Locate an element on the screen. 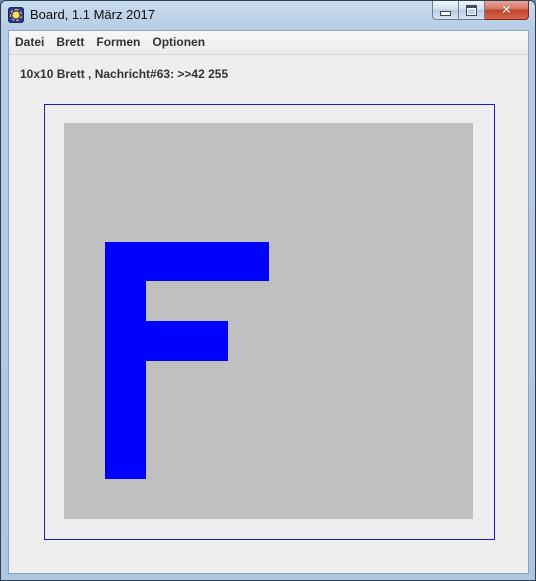 This screenshot has height=581, width=536. close-button: ✕ is located at coordinates (507, 10).